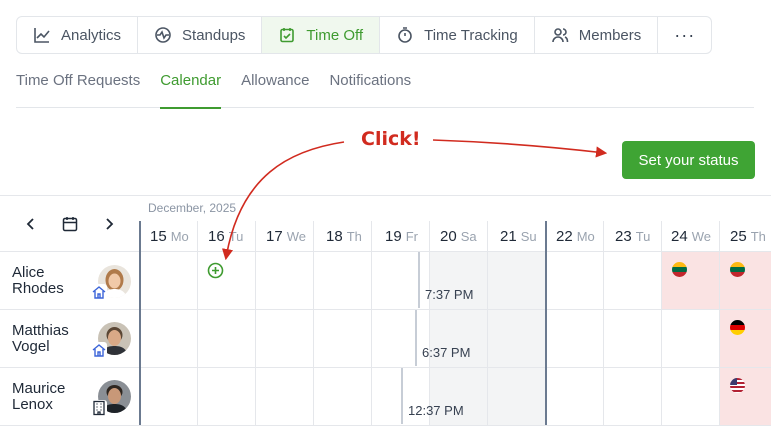 This screenshot has height=441, width=771. Describe the element at coordinates (370, 89) in the screenshot. I see `tab-notifications: Notifications` at that location.